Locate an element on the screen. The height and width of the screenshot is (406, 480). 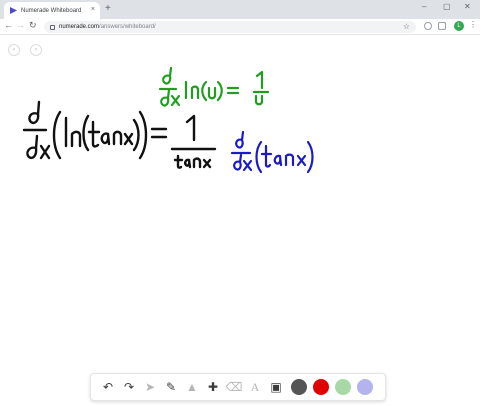
close-window-button: ✕ is located at coordinates (467, 7).